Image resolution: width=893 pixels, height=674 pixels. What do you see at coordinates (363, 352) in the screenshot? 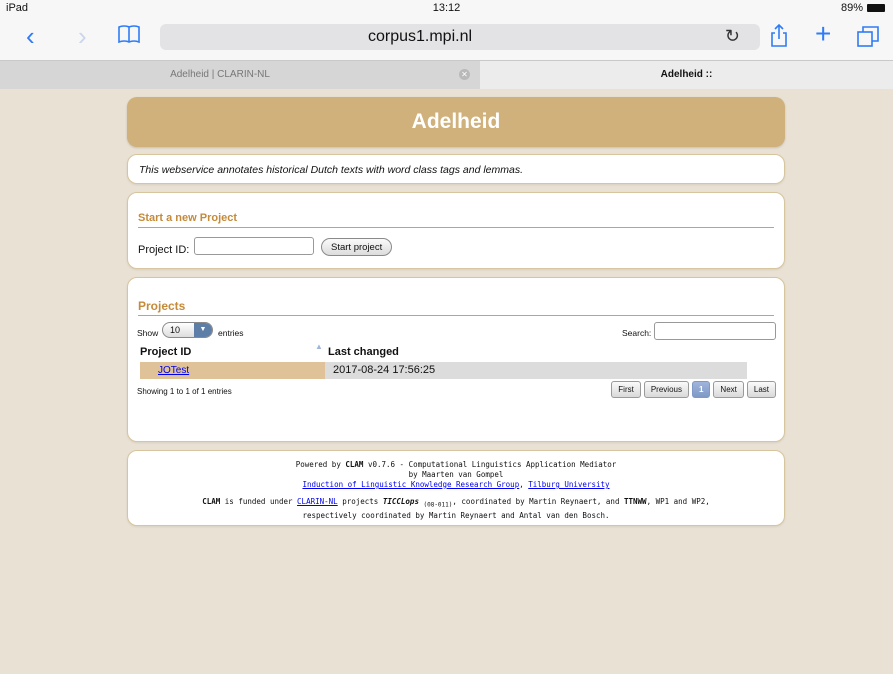
I see `column-header-last-changed: Last changed` at bounding box center [363, 352].